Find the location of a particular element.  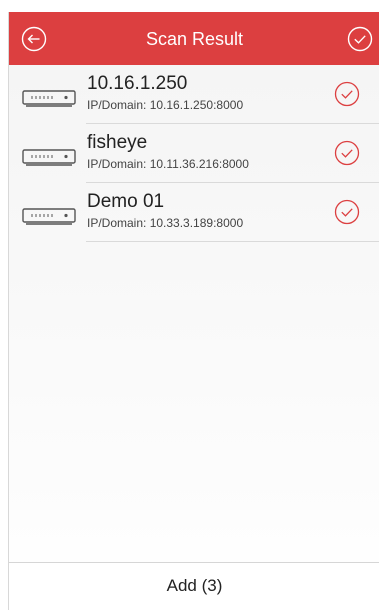

confirm-button is located at coordinates (360, 39).